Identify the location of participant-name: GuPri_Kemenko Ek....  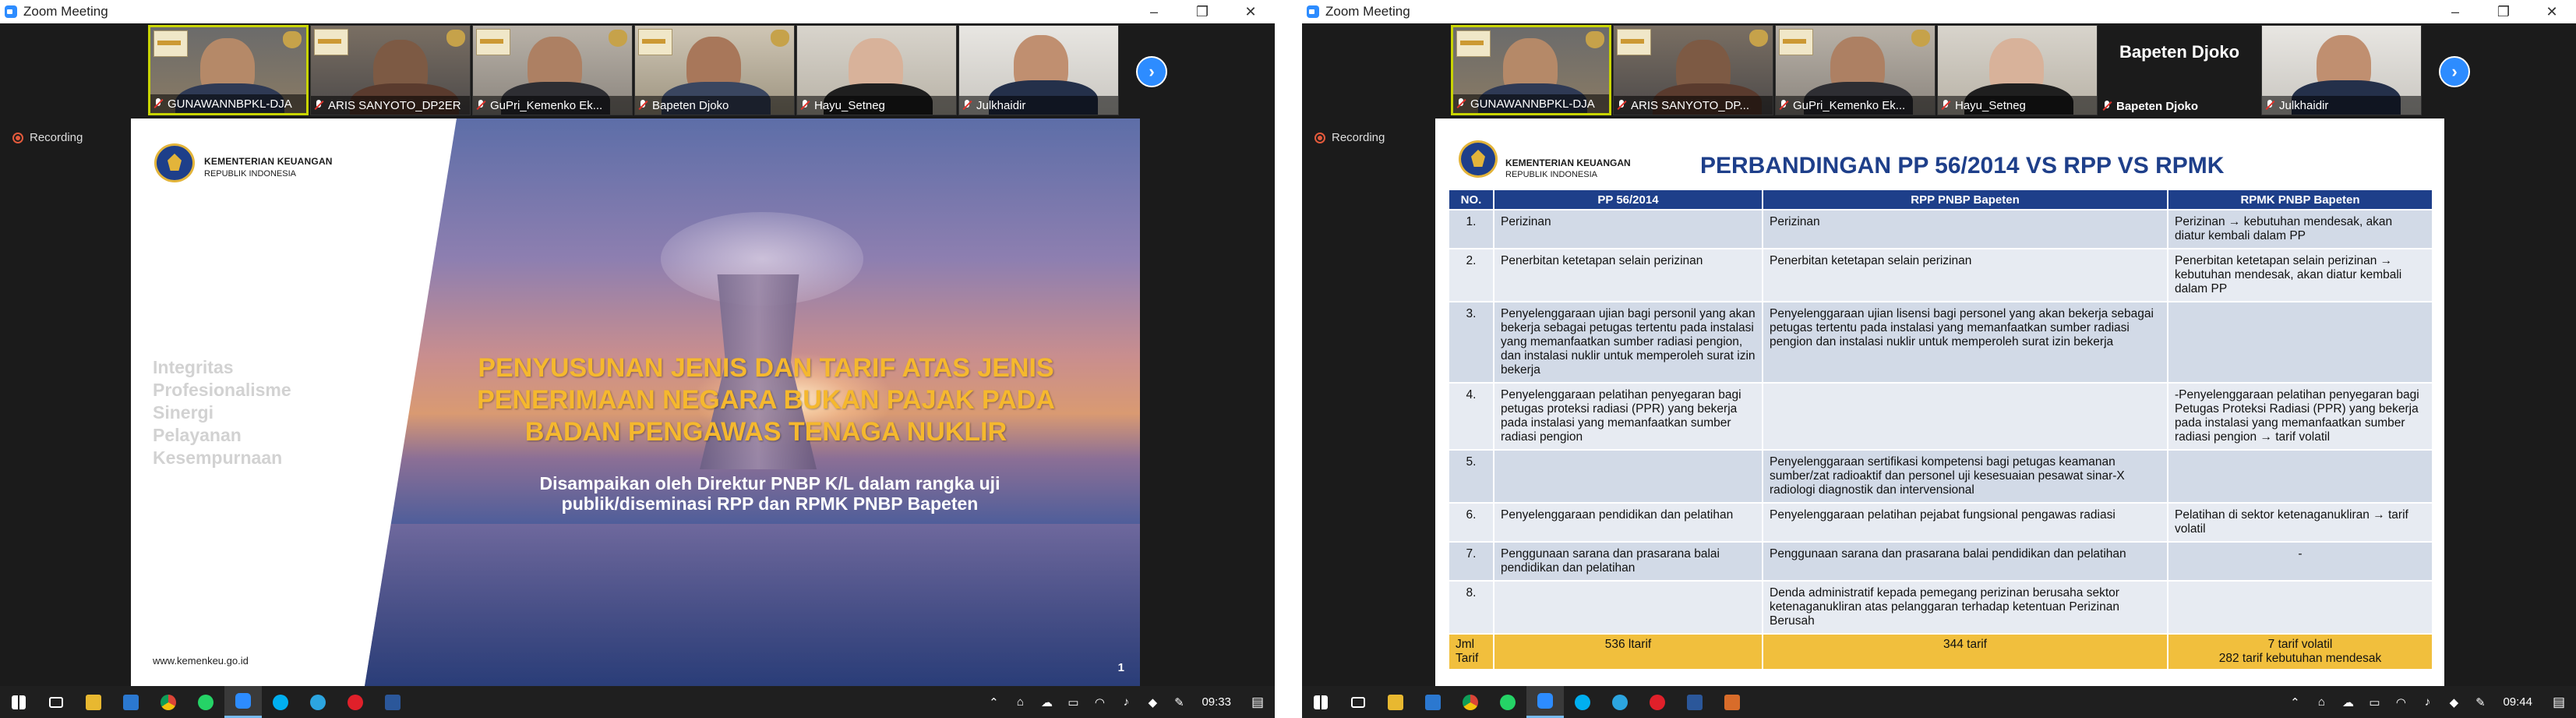
(1849, 105).